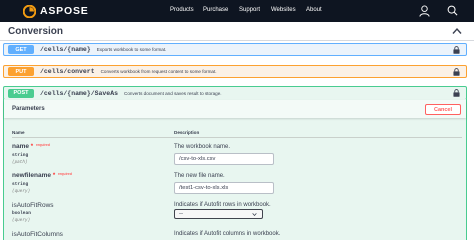 The width and height of the screenshot is (474, 240). Describe the element at coordinates (215, 10) in the screenshot. I see `nav-purchase: Purchase` at that location.